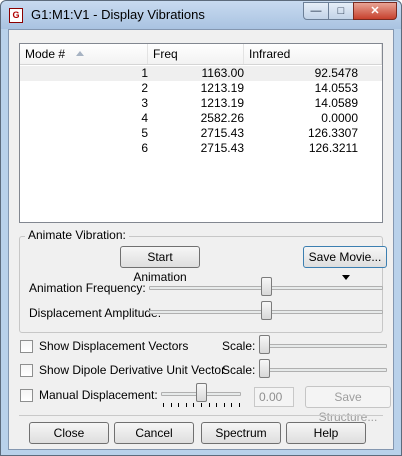 Image resolution: width=402 pixels, height=456 pixels. I want to click on mode-cell: 2, so click(144, 88).